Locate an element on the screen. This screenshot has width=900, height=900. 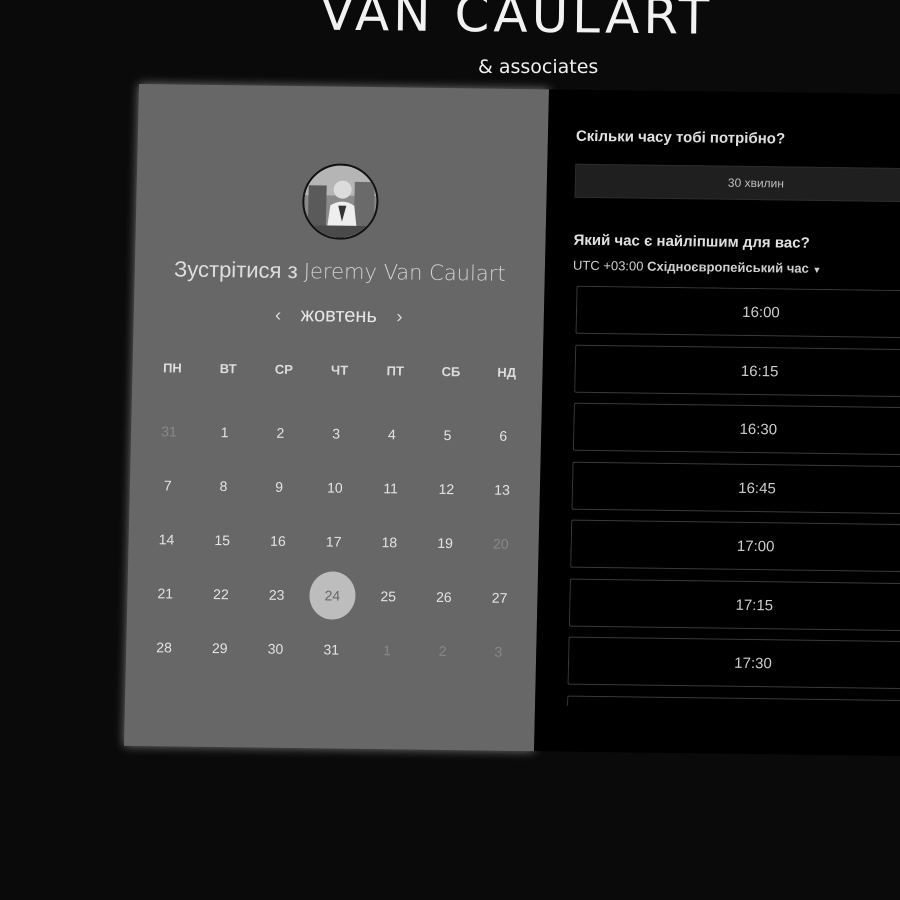
next-month-icon: › is located at coordinates (399, 316).